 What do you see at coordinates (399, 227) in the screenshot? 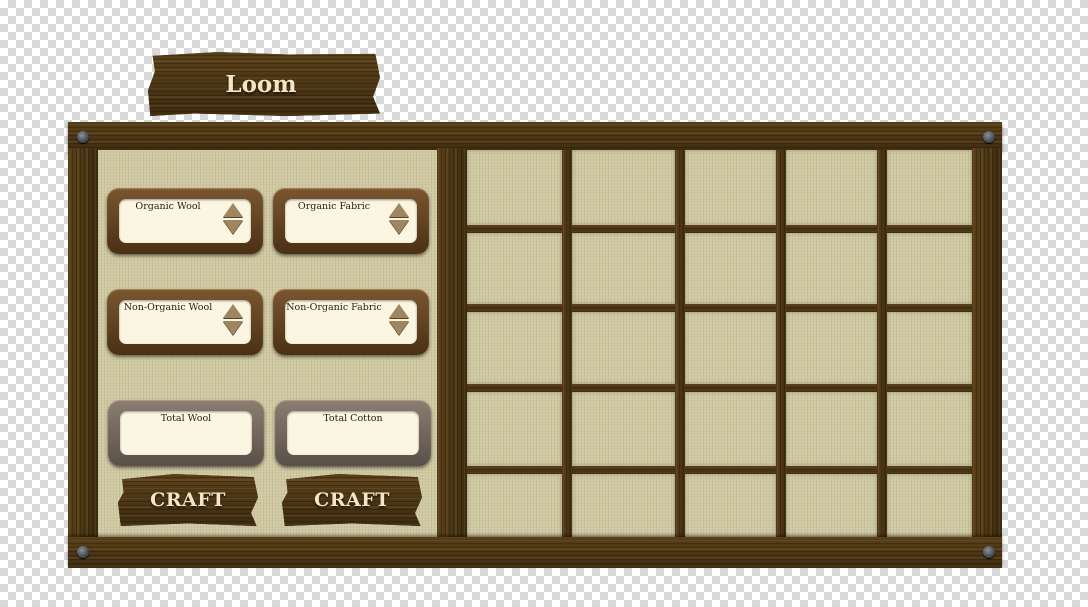
I see `organic-fabric-decrease-icon` at bounding box center [399, 227].